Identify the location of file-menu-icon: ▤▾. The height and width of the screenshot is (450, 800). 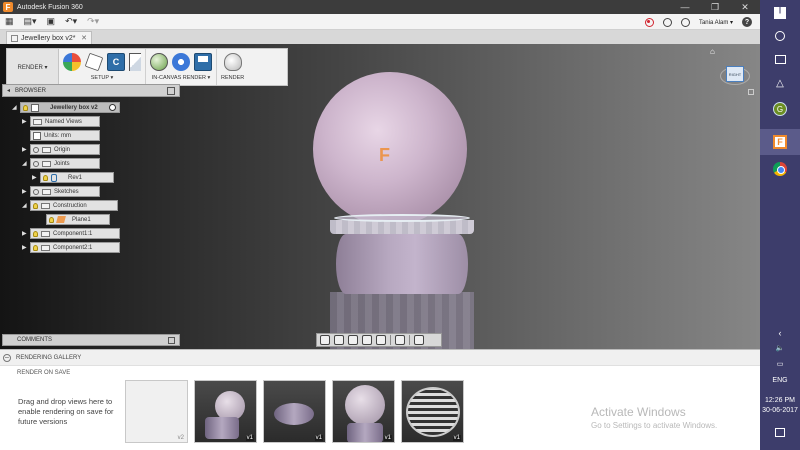
(30, 22).